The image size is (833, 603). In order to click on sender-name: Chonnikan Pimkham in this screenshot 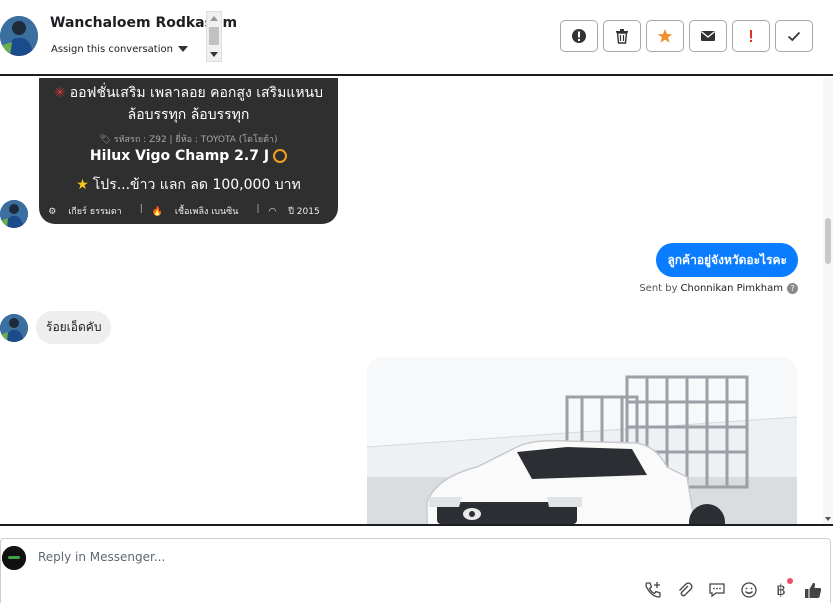, I will do `click(732, 288)`.